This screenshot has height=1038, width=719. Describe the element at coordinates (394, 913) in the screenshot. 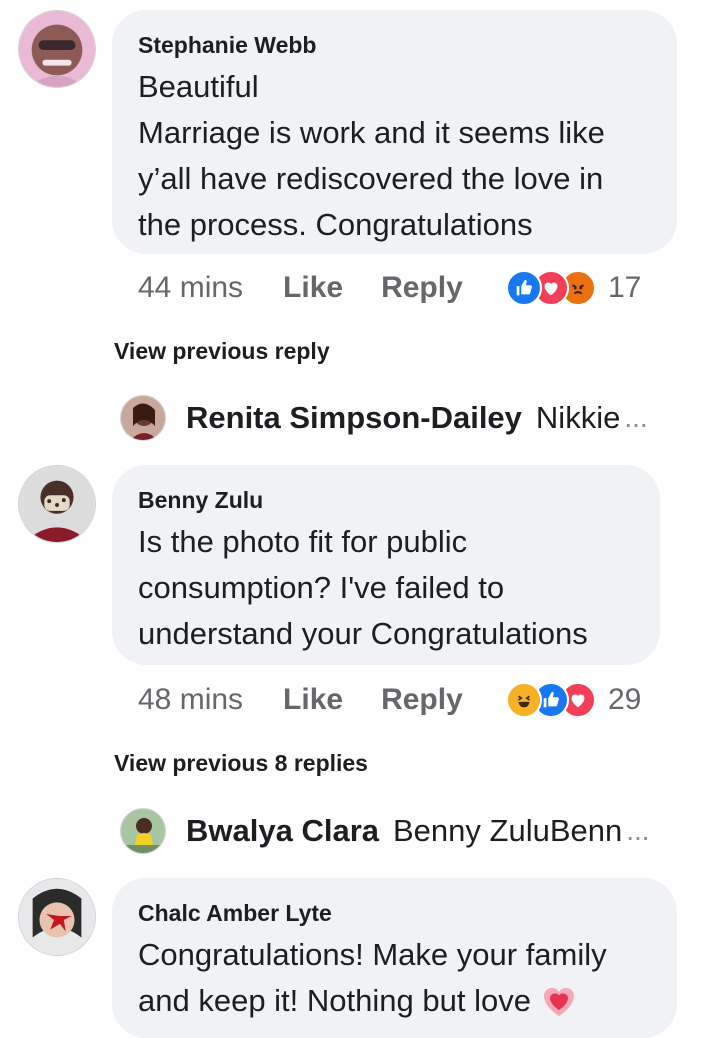

I see `comment-author: Chalc Amber Lyte` at that location.